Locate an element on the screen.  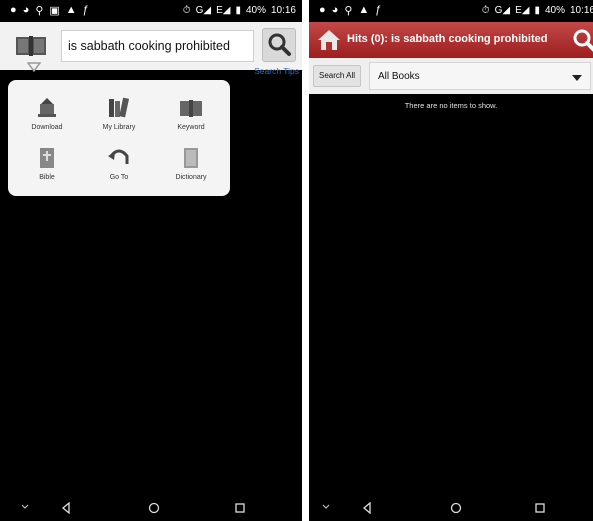
results-title: Hits (0): is sabbath cooking prohibited is located at coordinates (447, 39).